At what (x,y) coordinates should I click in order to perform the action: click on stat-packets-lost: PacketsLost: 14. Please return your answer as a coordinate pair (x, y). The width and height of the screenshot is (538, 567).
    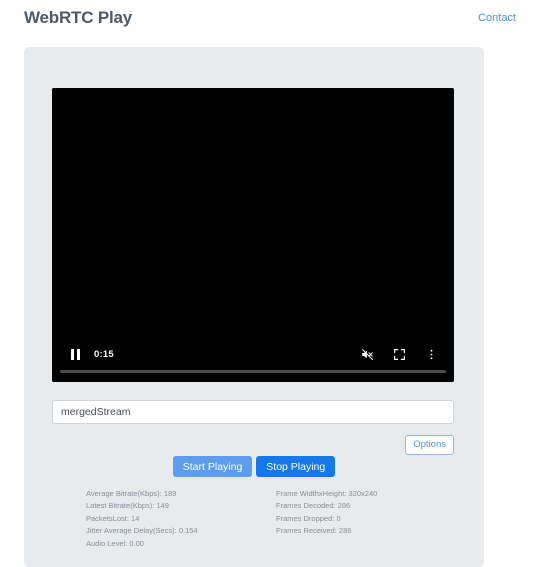
    Looking at the image, I should click on (113, 518).